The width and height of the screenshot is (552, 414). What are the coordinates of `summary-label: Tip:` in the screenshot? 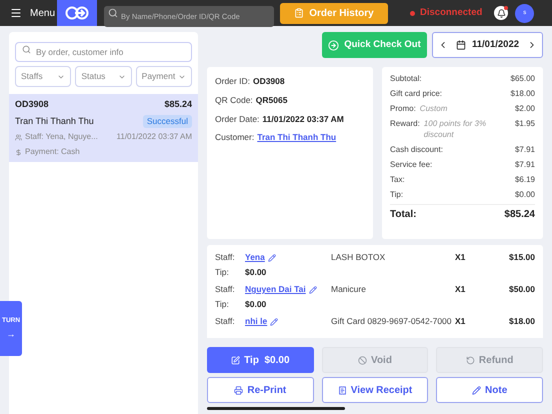 It's located at (397, 194).